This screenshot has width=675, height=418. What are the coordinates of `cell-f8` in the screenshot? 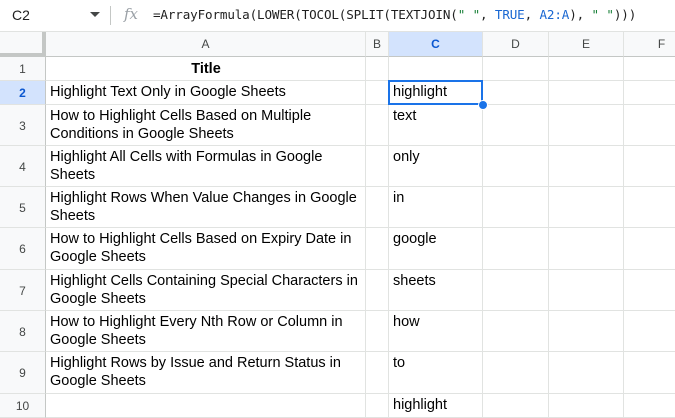 It's located at (649, 331).